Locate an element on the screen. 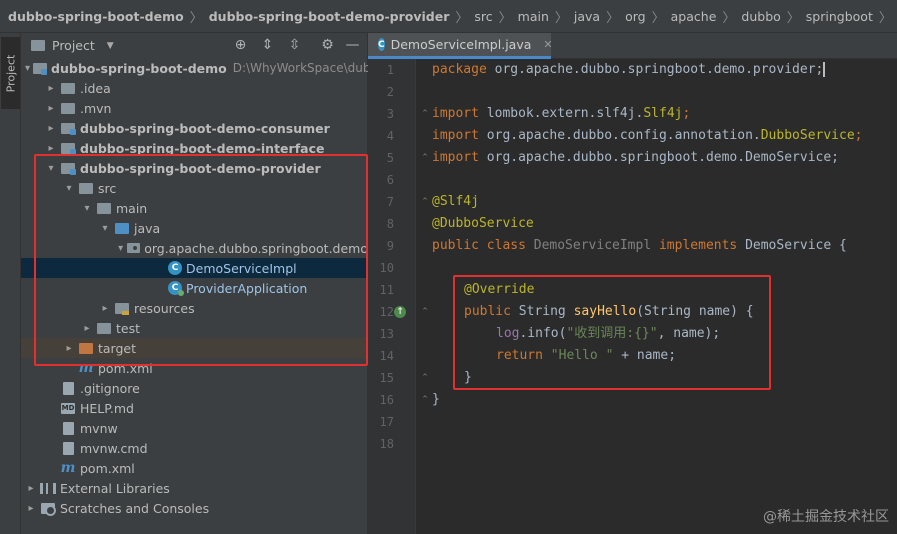  tree-item-label: HELP.md is located at coordinates (107, 408).